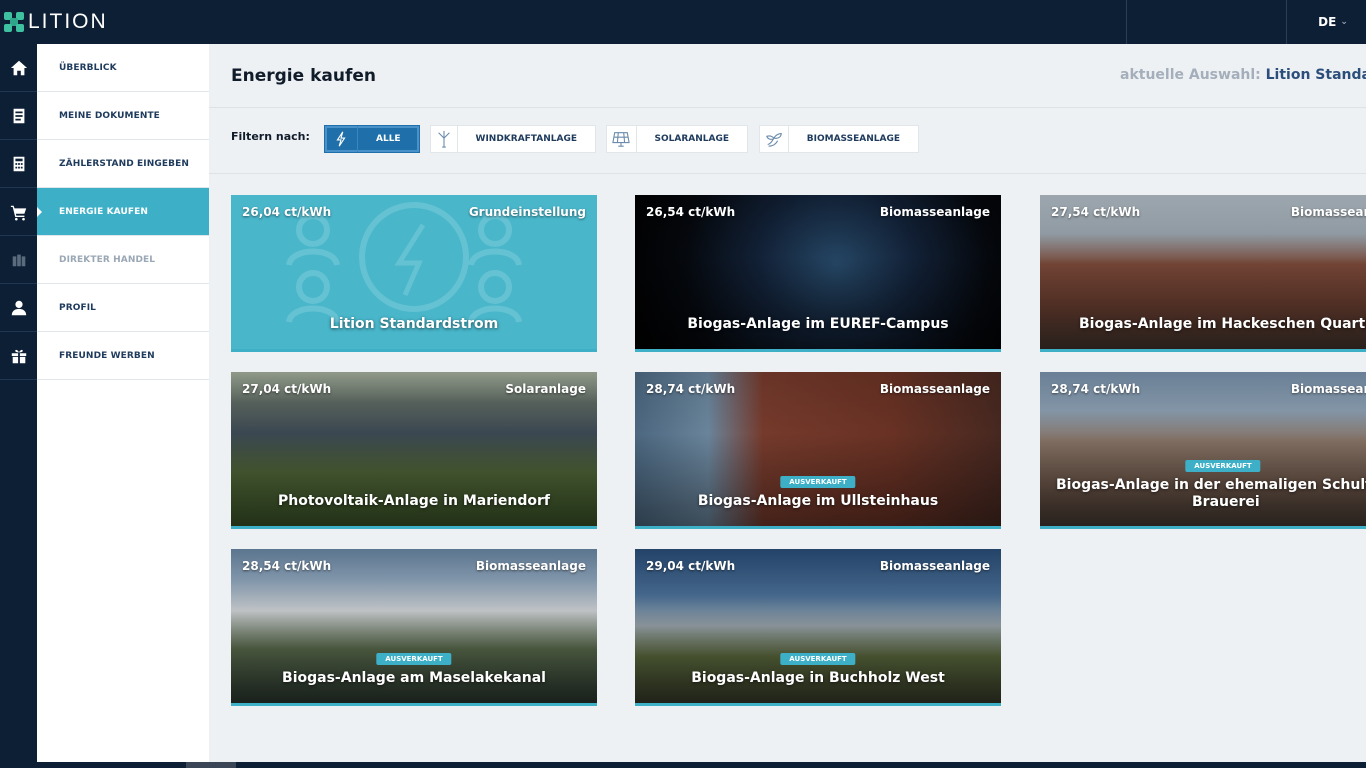  Describe the element at coordinates (818, 678) in the screenshot. I see `card-title: Biogas-Anlage in Buchholz West` at that location.